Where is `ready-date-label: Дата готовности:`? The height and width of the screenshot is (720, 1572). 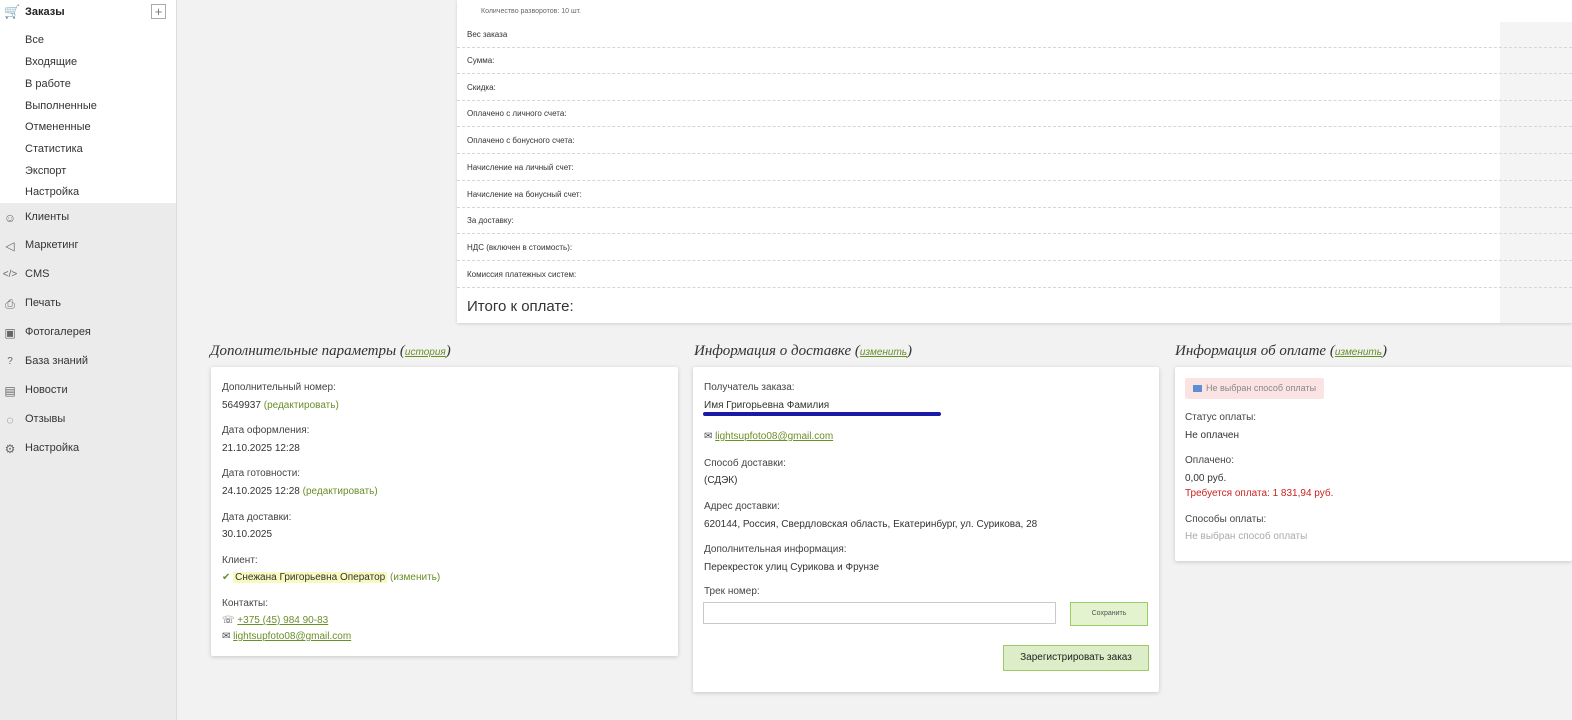
ready-date-label: Дата готовности: is located at coordinates (261, 473).